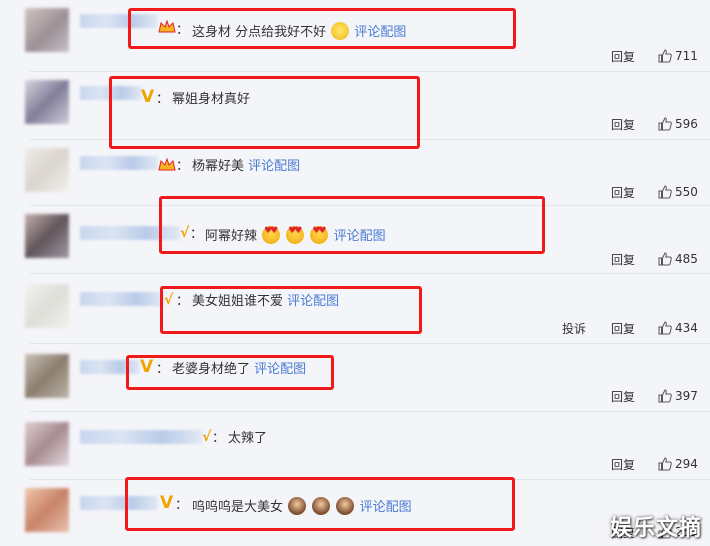 The height and width of the screenshot is (546, 710). What do you see at coordinates (686, 56) in the screenshot?
I see `like-count: 711` at bounding box center [686, 56].